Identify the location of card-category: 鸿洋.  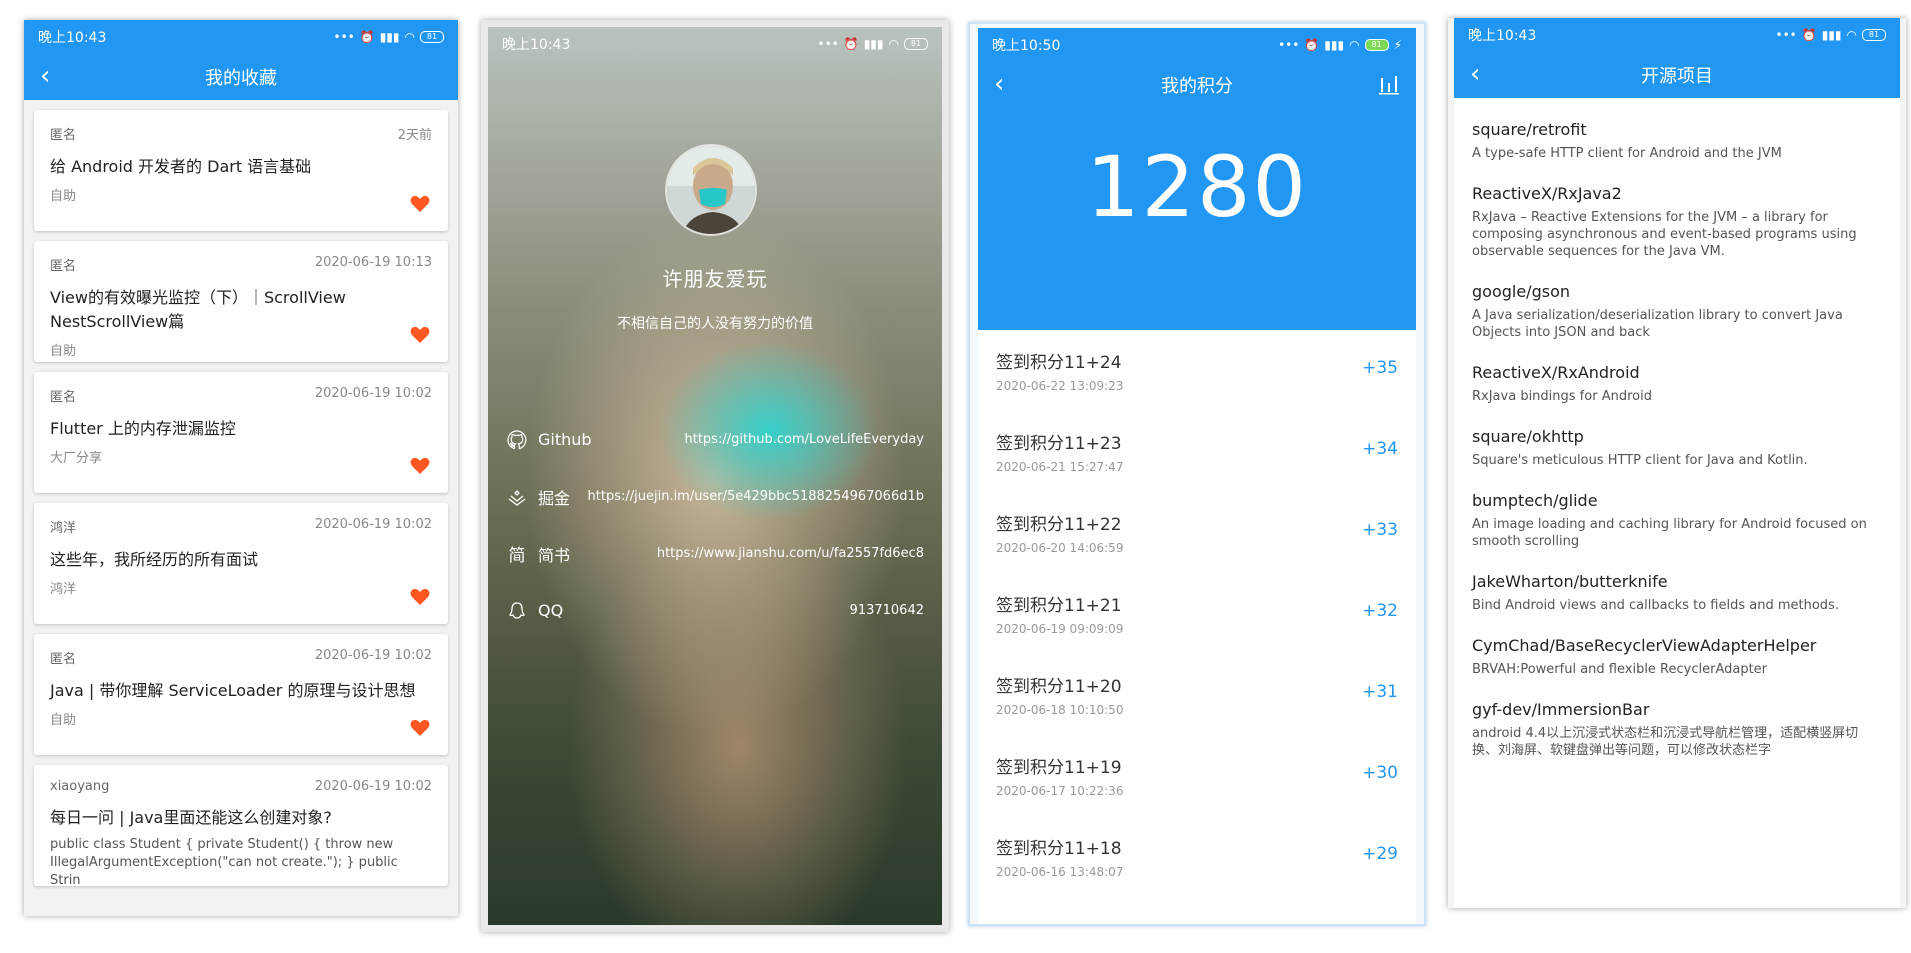
(63, 589).